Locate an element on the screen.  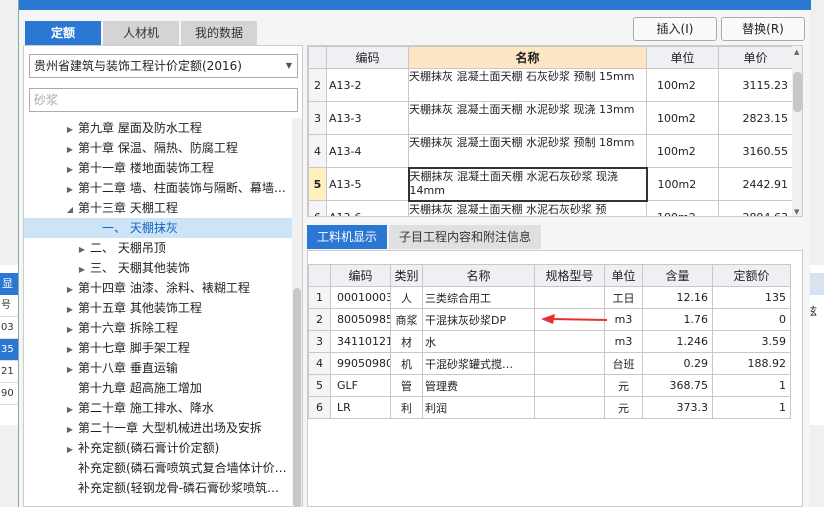
tree-item: ▶ 第十六章 拆除工程 is located at coordinates (158, 328).